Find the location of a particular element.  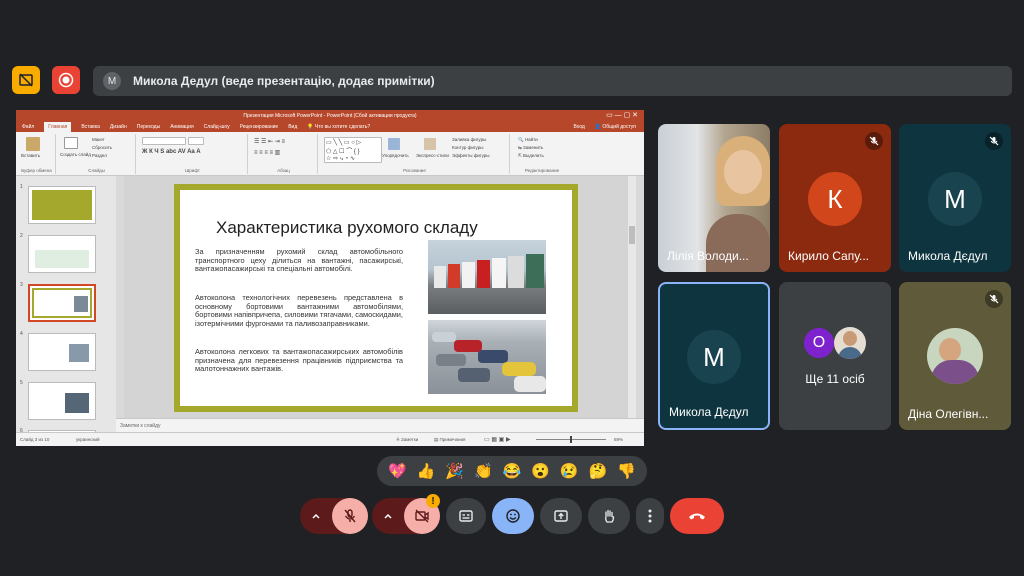

more-options-button is located at coordinates (650, 516).